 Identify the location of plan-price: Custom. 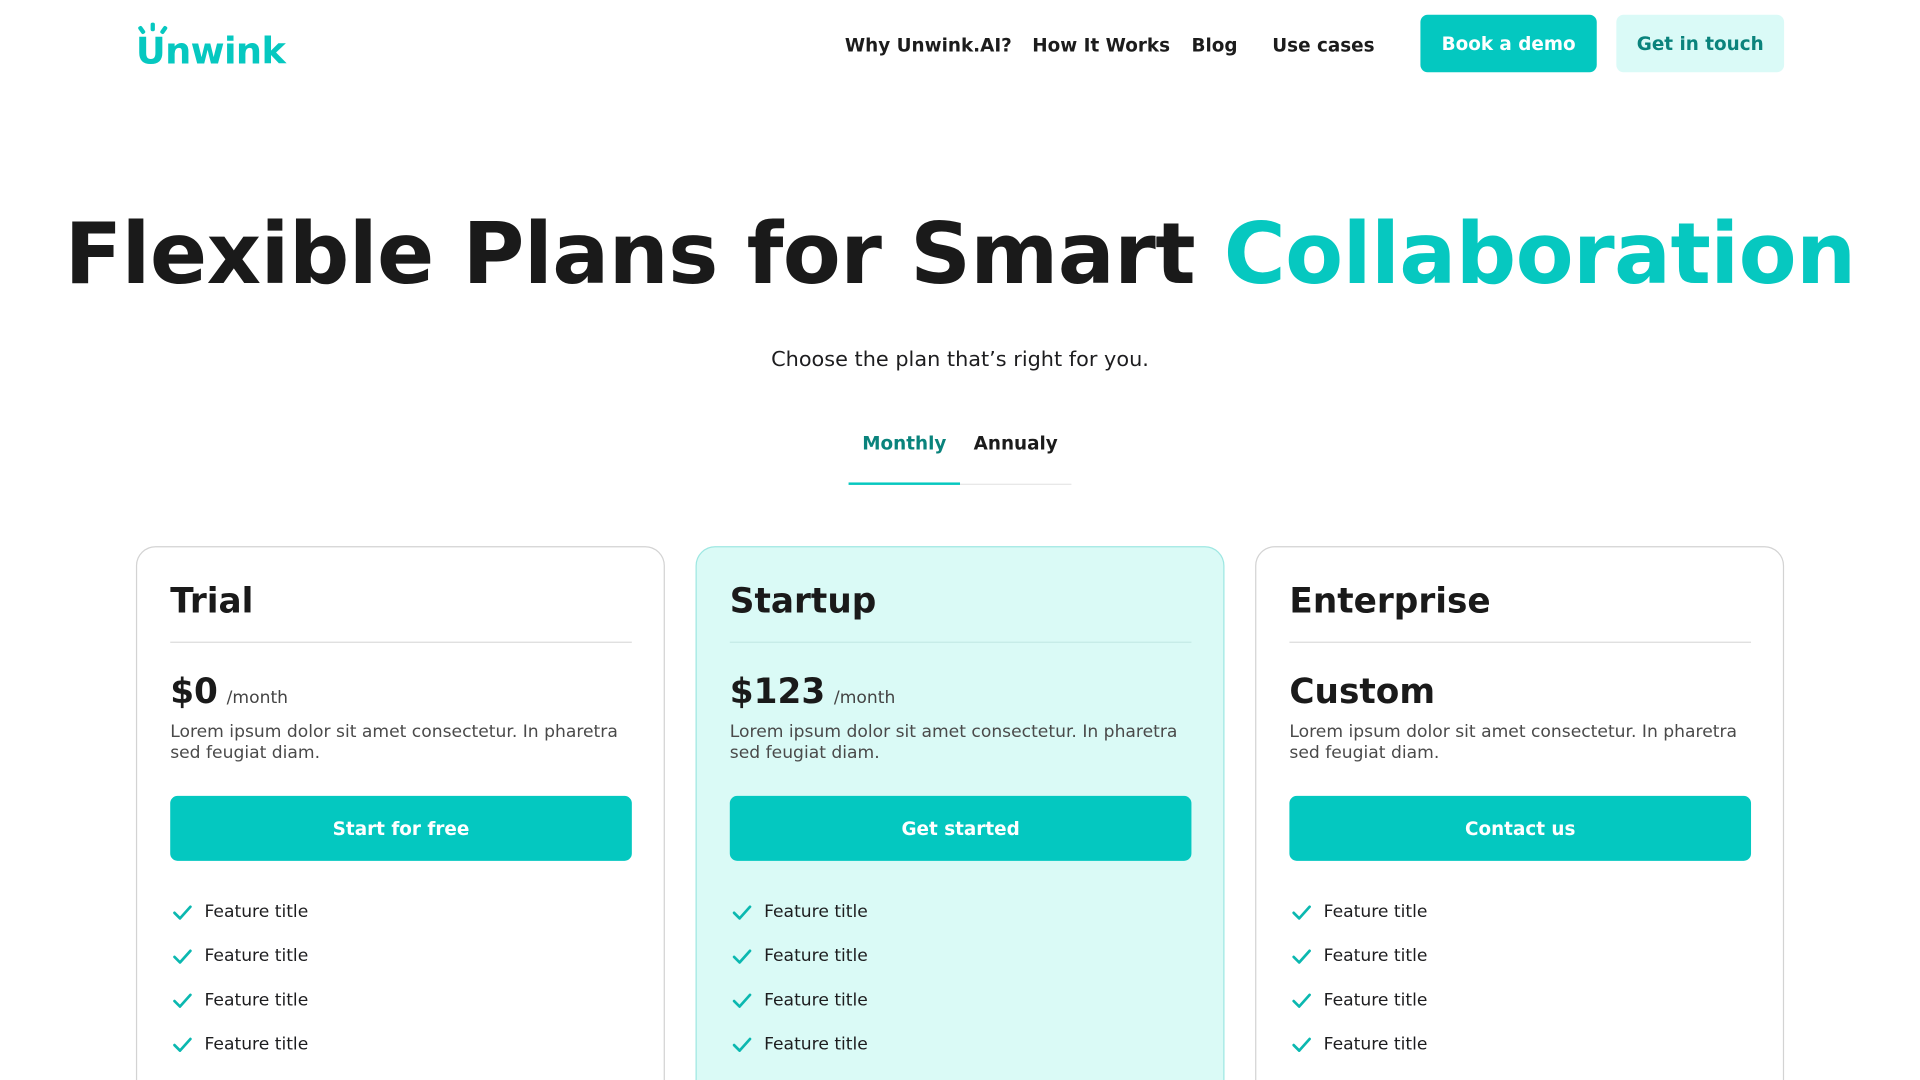
(1363, 694).